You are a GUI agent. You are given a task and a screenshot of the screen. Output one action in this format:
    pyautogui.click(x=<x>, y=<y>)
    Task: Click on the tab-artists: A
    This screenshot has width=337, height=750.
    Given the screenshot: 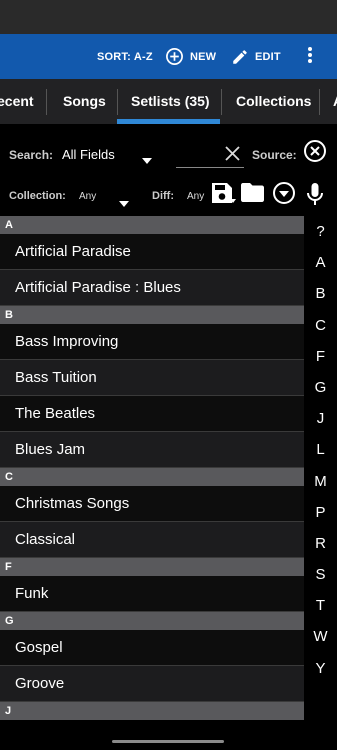 What is the action you would take?
    pyautogui.click(x=335, y=101)
    